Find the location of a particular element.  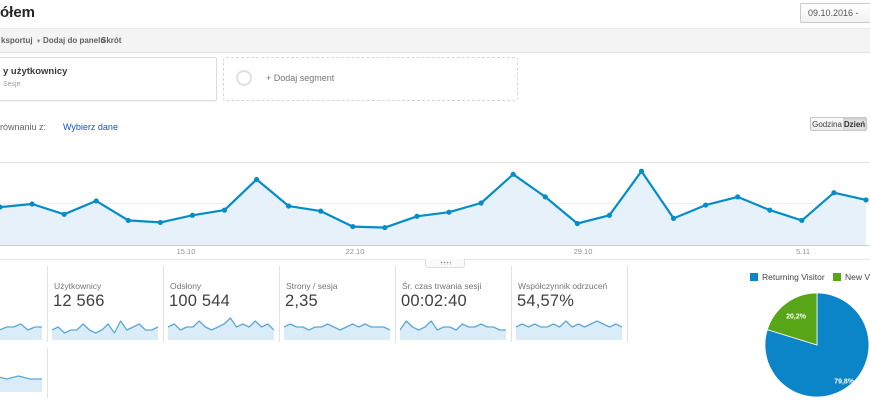

metric-label: Strony / sesja is located at coordinates (312, 286).